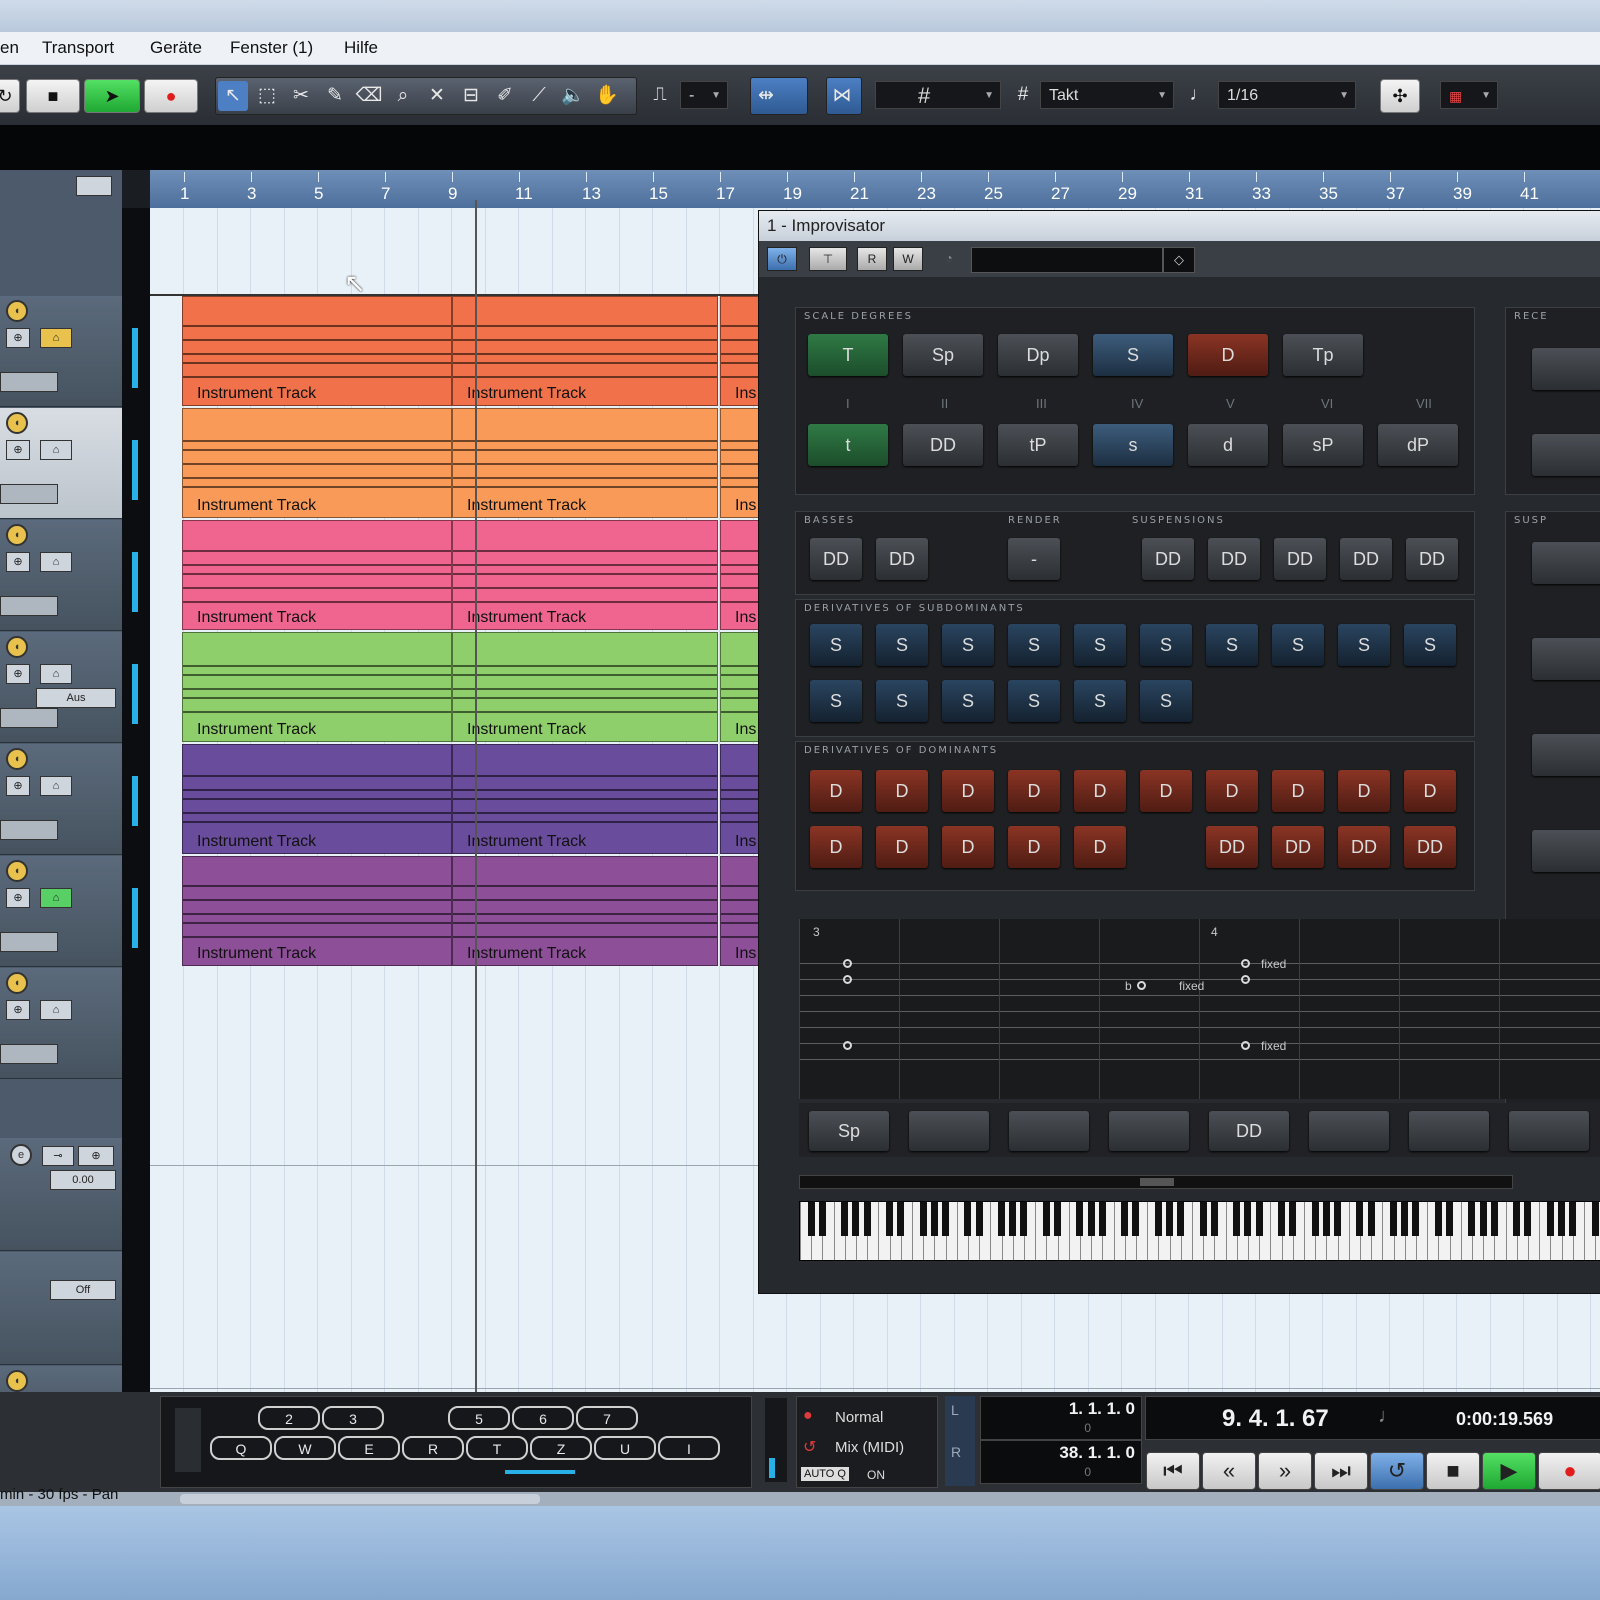 Image resolution: width=1600 pixels, height=1600 pixels. Describe the element at coordinates (61, 1194) in the screenshot. I see `fx-track-header: e ⊸ ⊕ 0.00` at that location.